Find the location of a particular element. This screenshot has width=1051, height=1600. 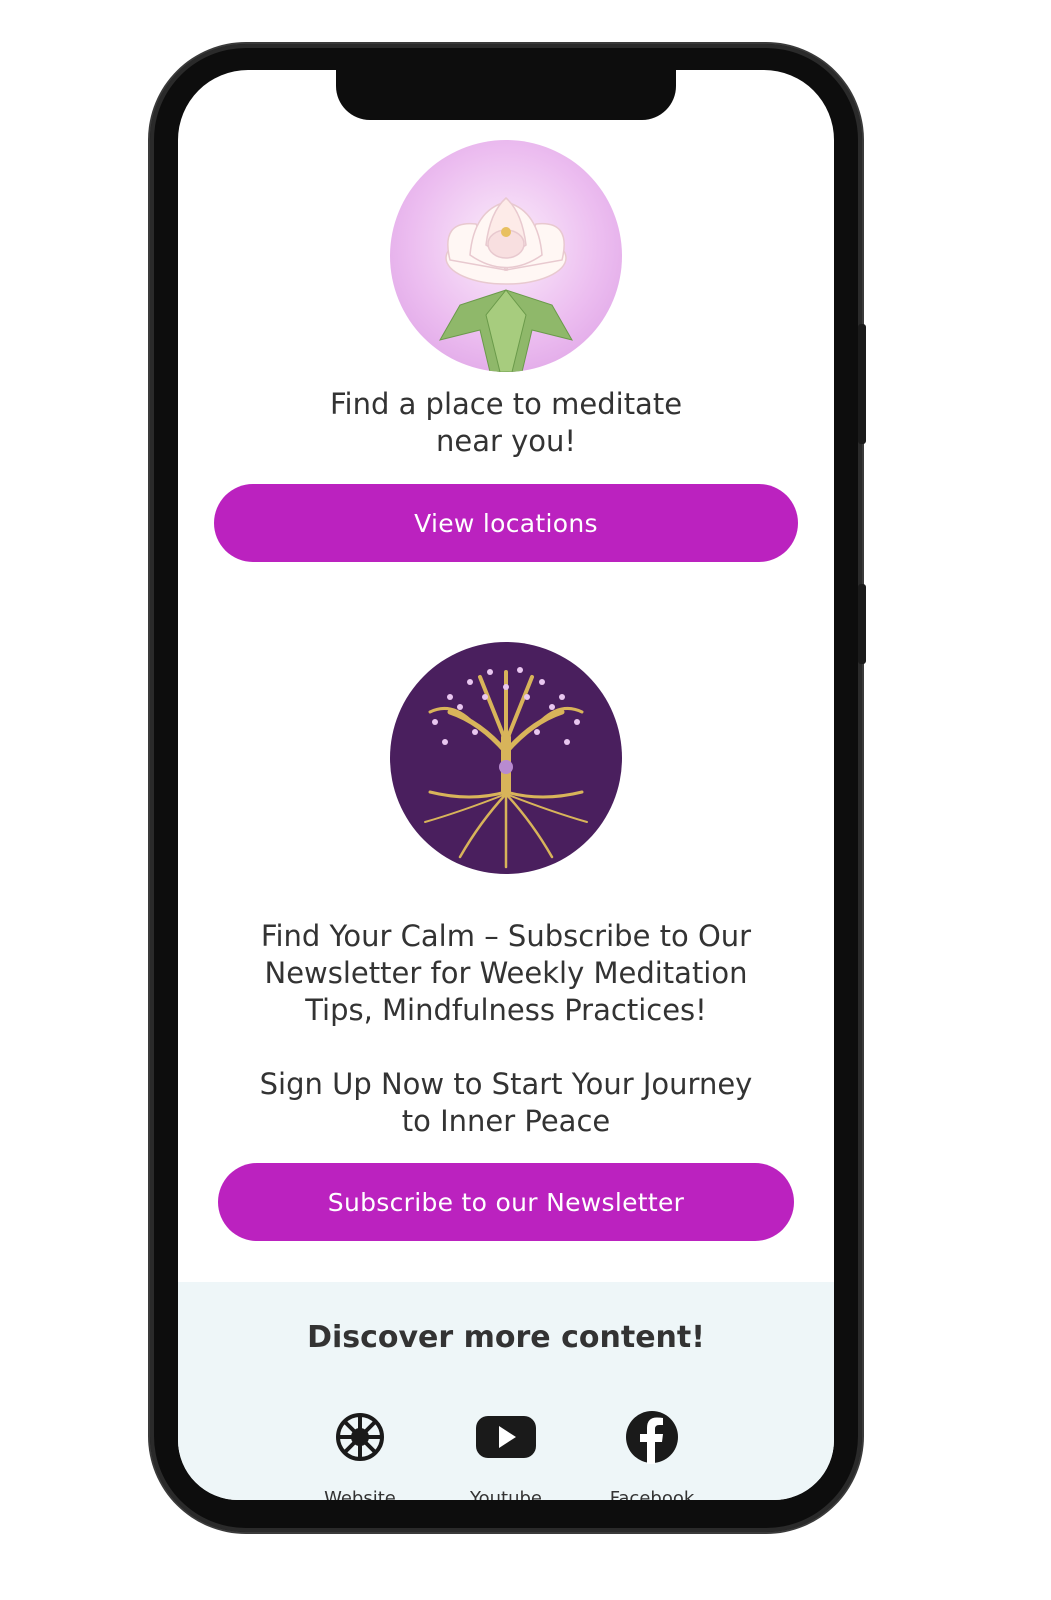

youtube-icon is located at coordinates (506, 1439).